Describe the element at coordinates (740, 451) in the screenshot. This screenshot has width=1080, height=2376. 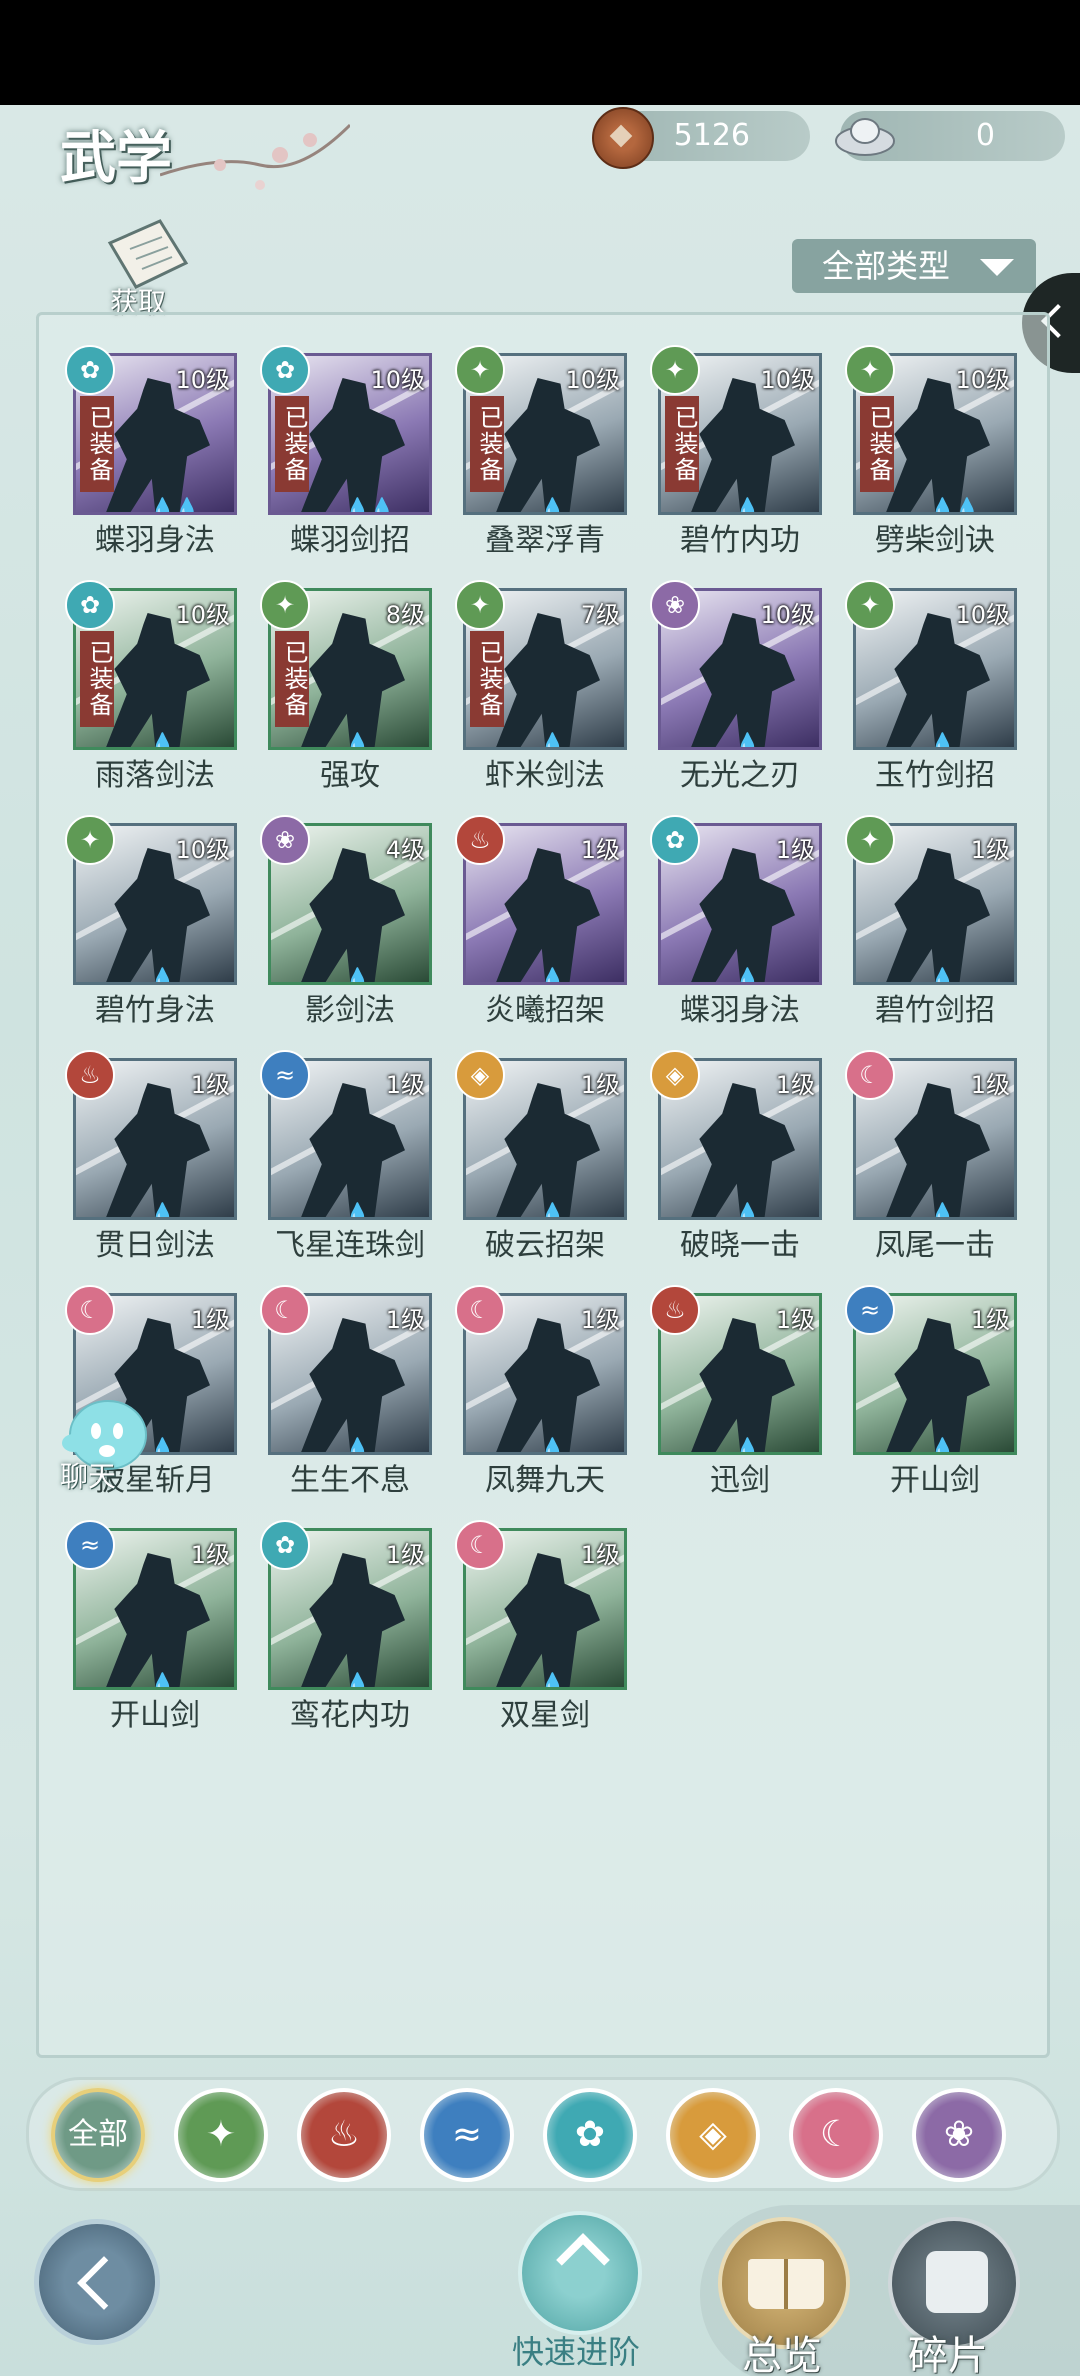
I see `skill-card: 10级 已装备 💧 ✦ 碧竹内功` at that location.